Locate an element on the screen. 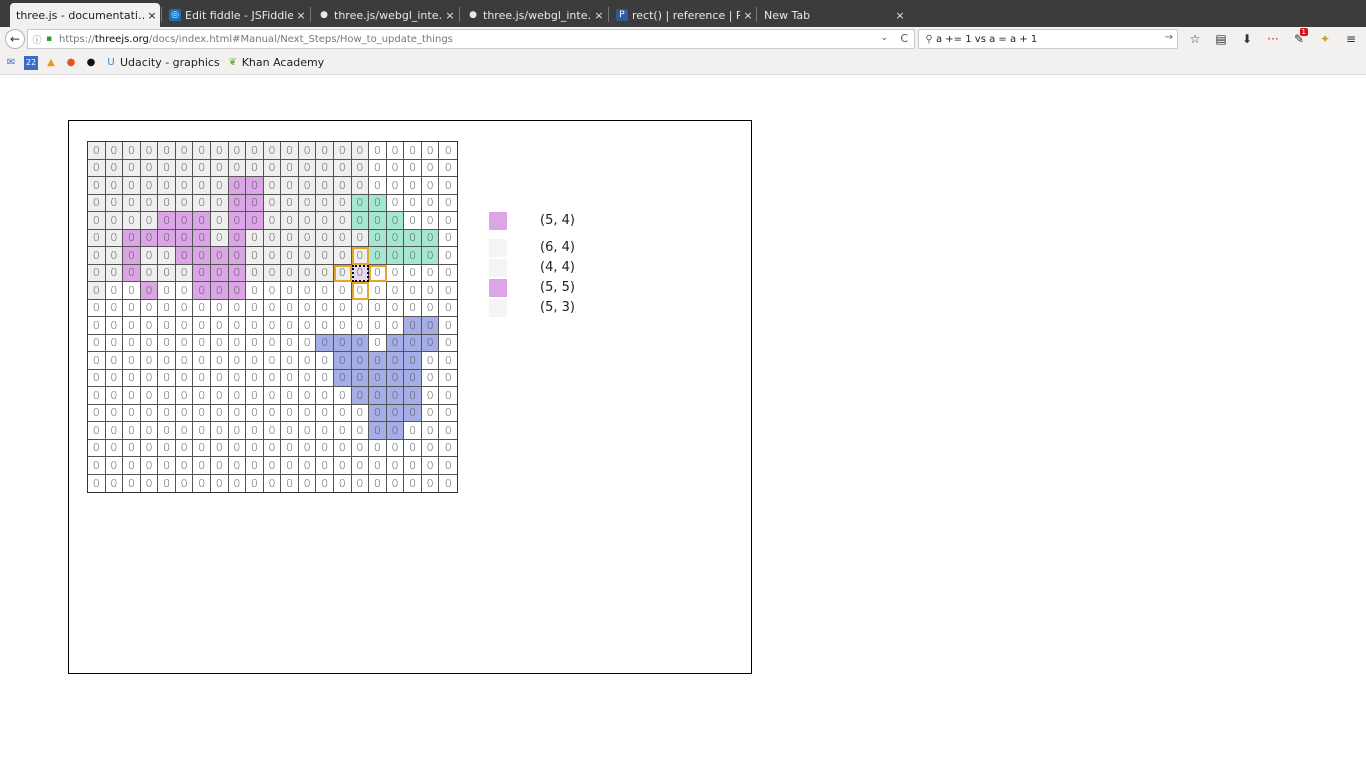 Image resolution: width=1366 pixels, height=768 pixels. bookmark-label: Khan Academy is located at coordinates (283, 62).